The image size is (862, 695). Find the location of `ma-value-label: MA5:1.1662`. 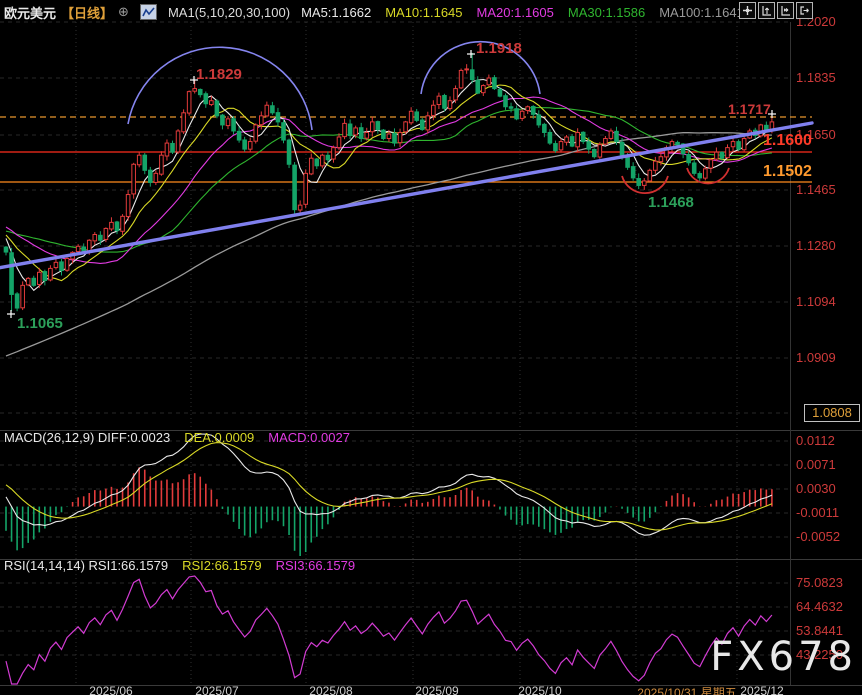

ma-value-label: MA5:1.1662 is located at coordinates (336, 12).